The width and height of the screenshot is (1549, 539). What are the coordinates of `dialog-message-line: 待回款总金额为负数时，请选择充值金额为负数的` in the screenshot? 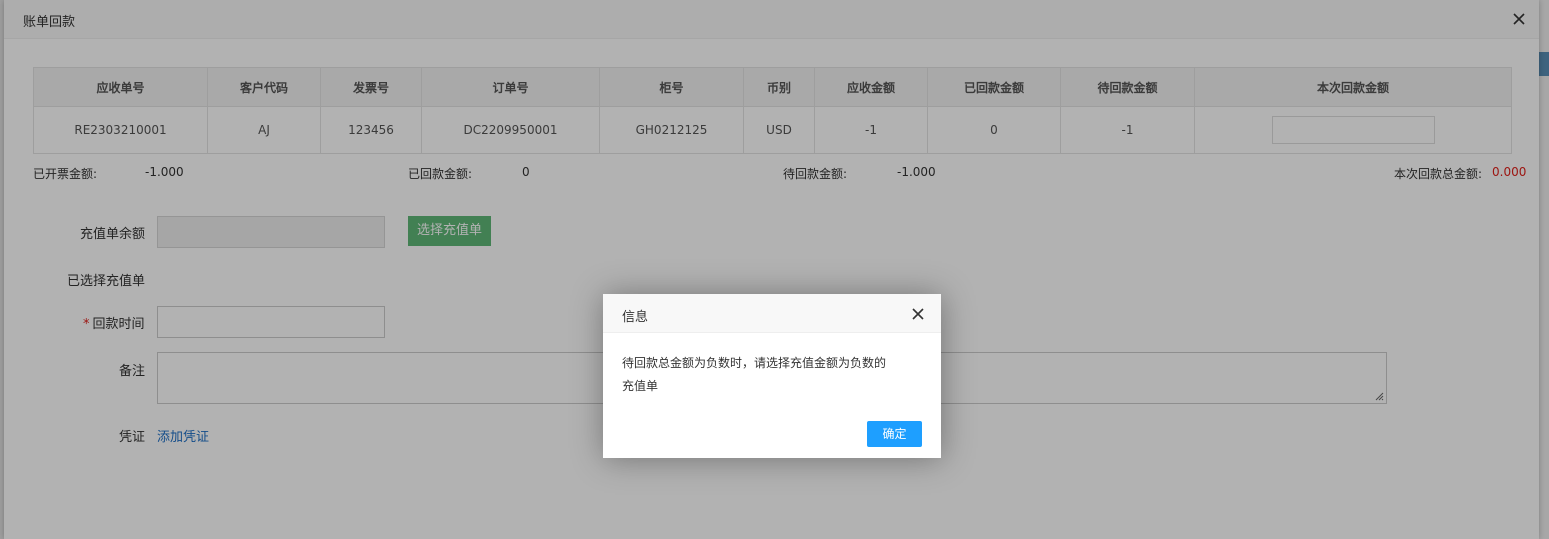 It's located at (754, 363).